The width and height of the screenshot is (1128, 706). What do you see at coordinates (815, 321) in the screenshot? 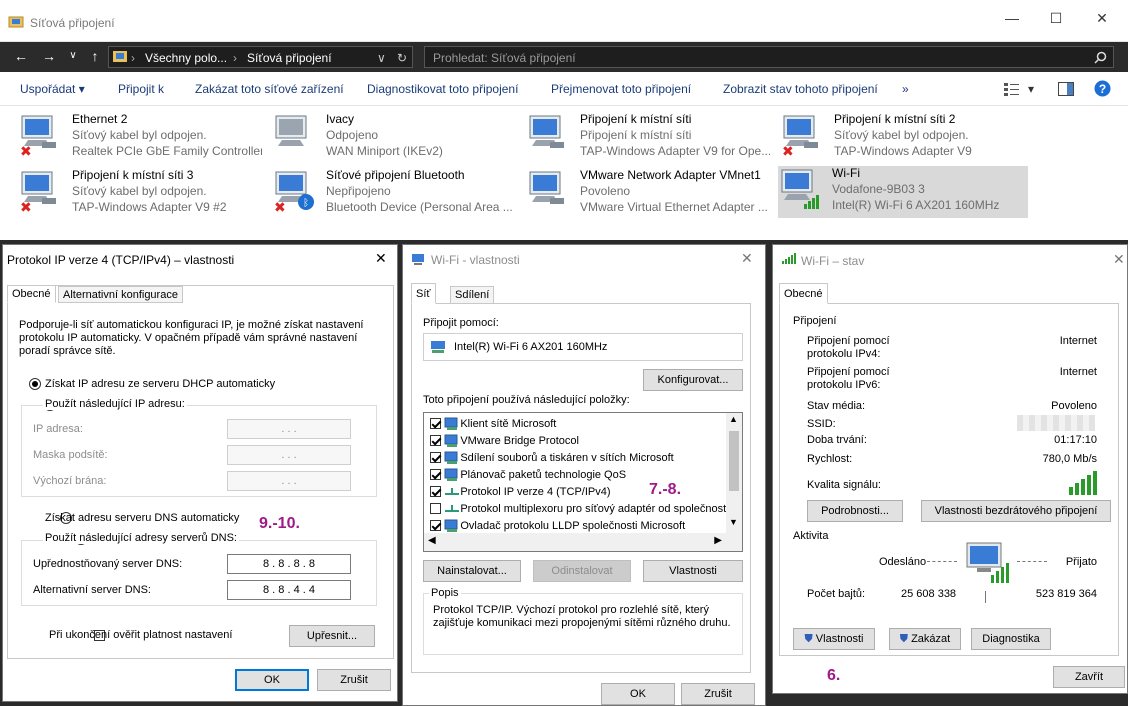
I see `connection-group-label: Připojení` at bounding box center [815, 321].